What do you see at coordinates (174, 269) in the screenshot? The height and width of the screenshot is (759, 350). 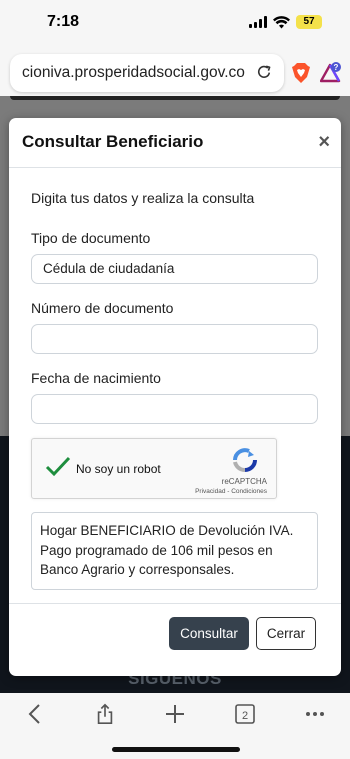 I see `tipo-documento-select: Cédula de ciudadanía` at bounding box center [174, 269].